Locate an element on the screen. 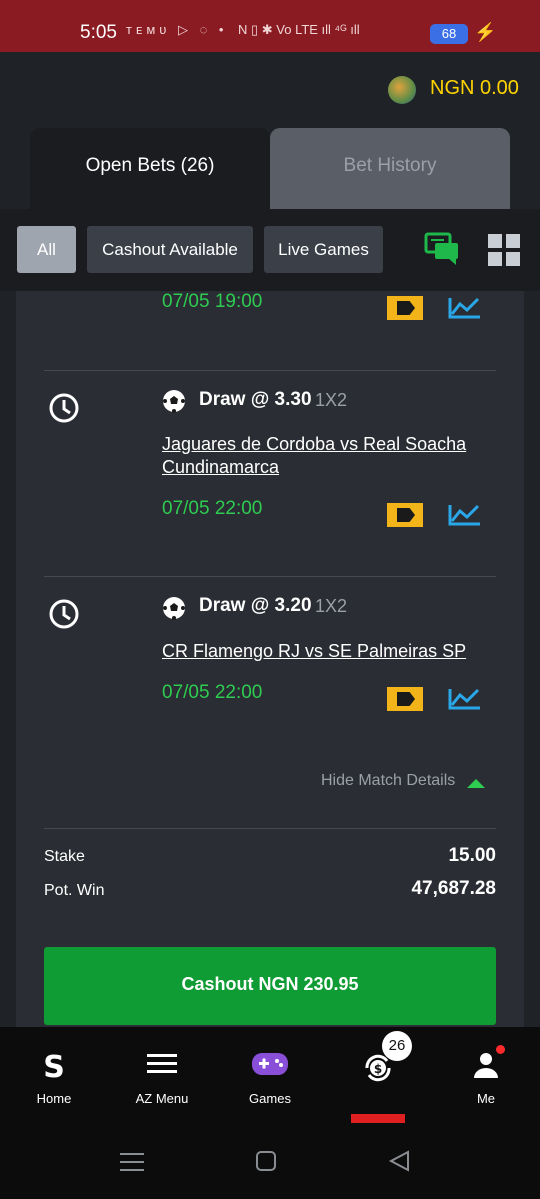 This screenshot has width=540, height=1199. bet-pick: Draw @ 3.30 is located at coordinates (255, 399).